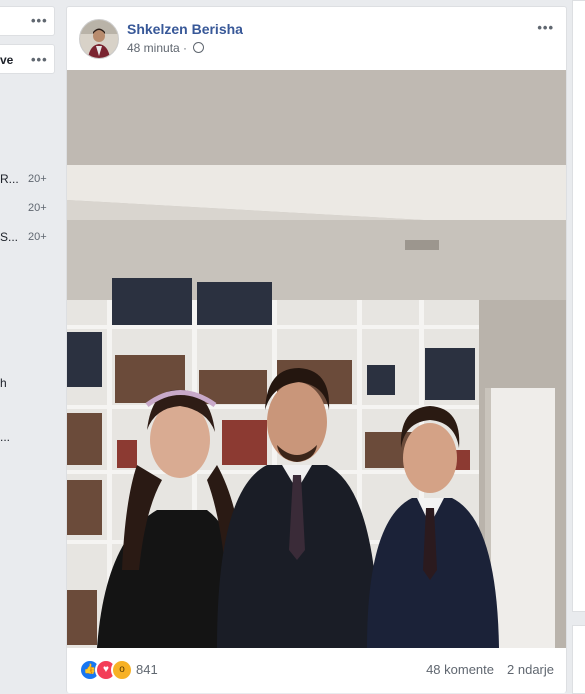  What do you see at coordinates (153, 48) in the screenshot?
I see `post-timestamp: 48 minuta` at bounding box center [153, 48].